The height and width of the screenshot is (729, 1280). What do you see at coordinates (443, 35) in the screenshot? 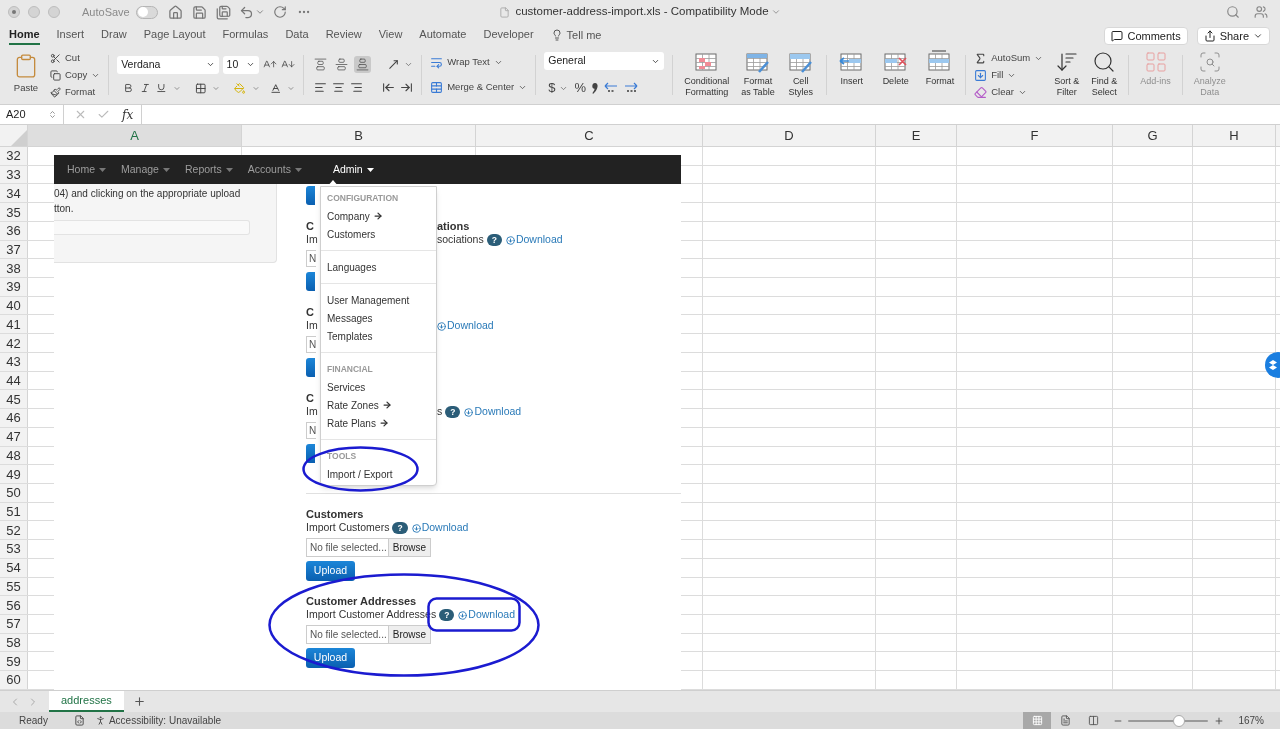
I see `ribbon-tab: Automate` at bounding box center [443, 35].